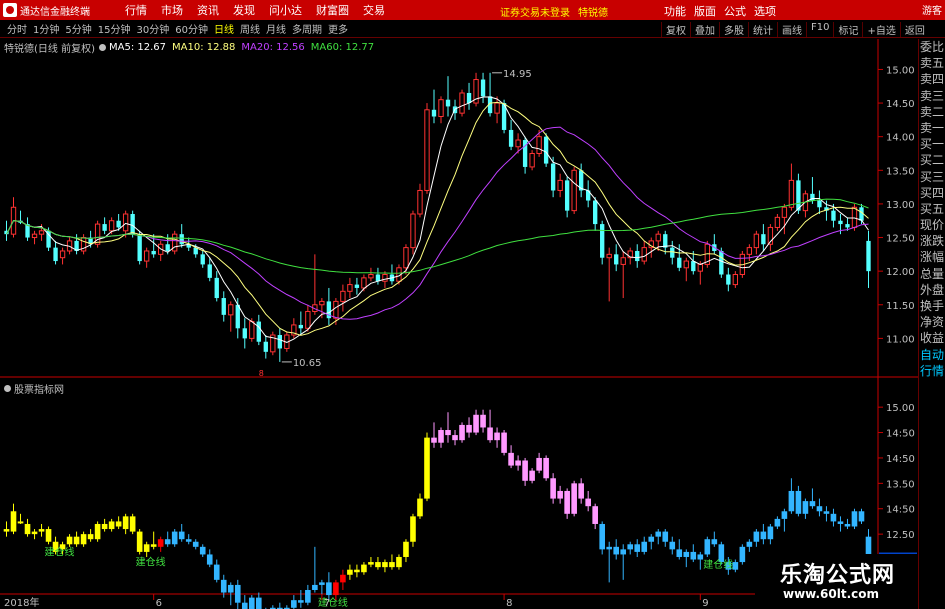 The width and height of the screenshot is (945, 609). I want to click on quote-field: 涨跌, so click(931, 241).